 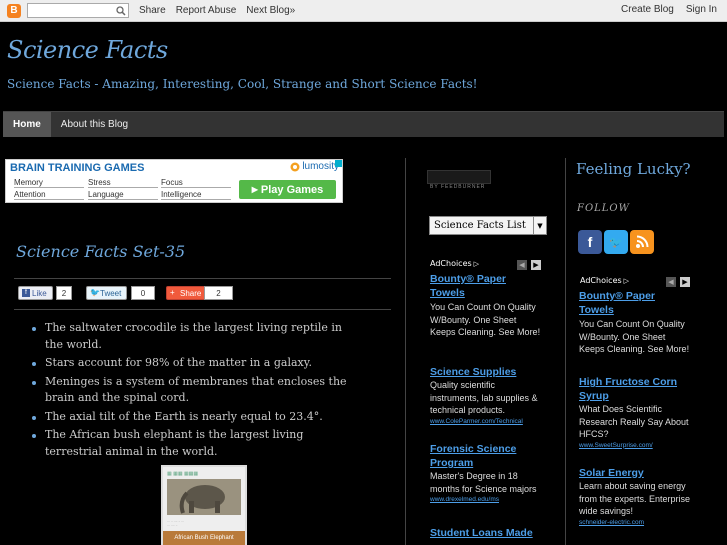 I want to click on elephant-photo, so click(x=204, y=497).